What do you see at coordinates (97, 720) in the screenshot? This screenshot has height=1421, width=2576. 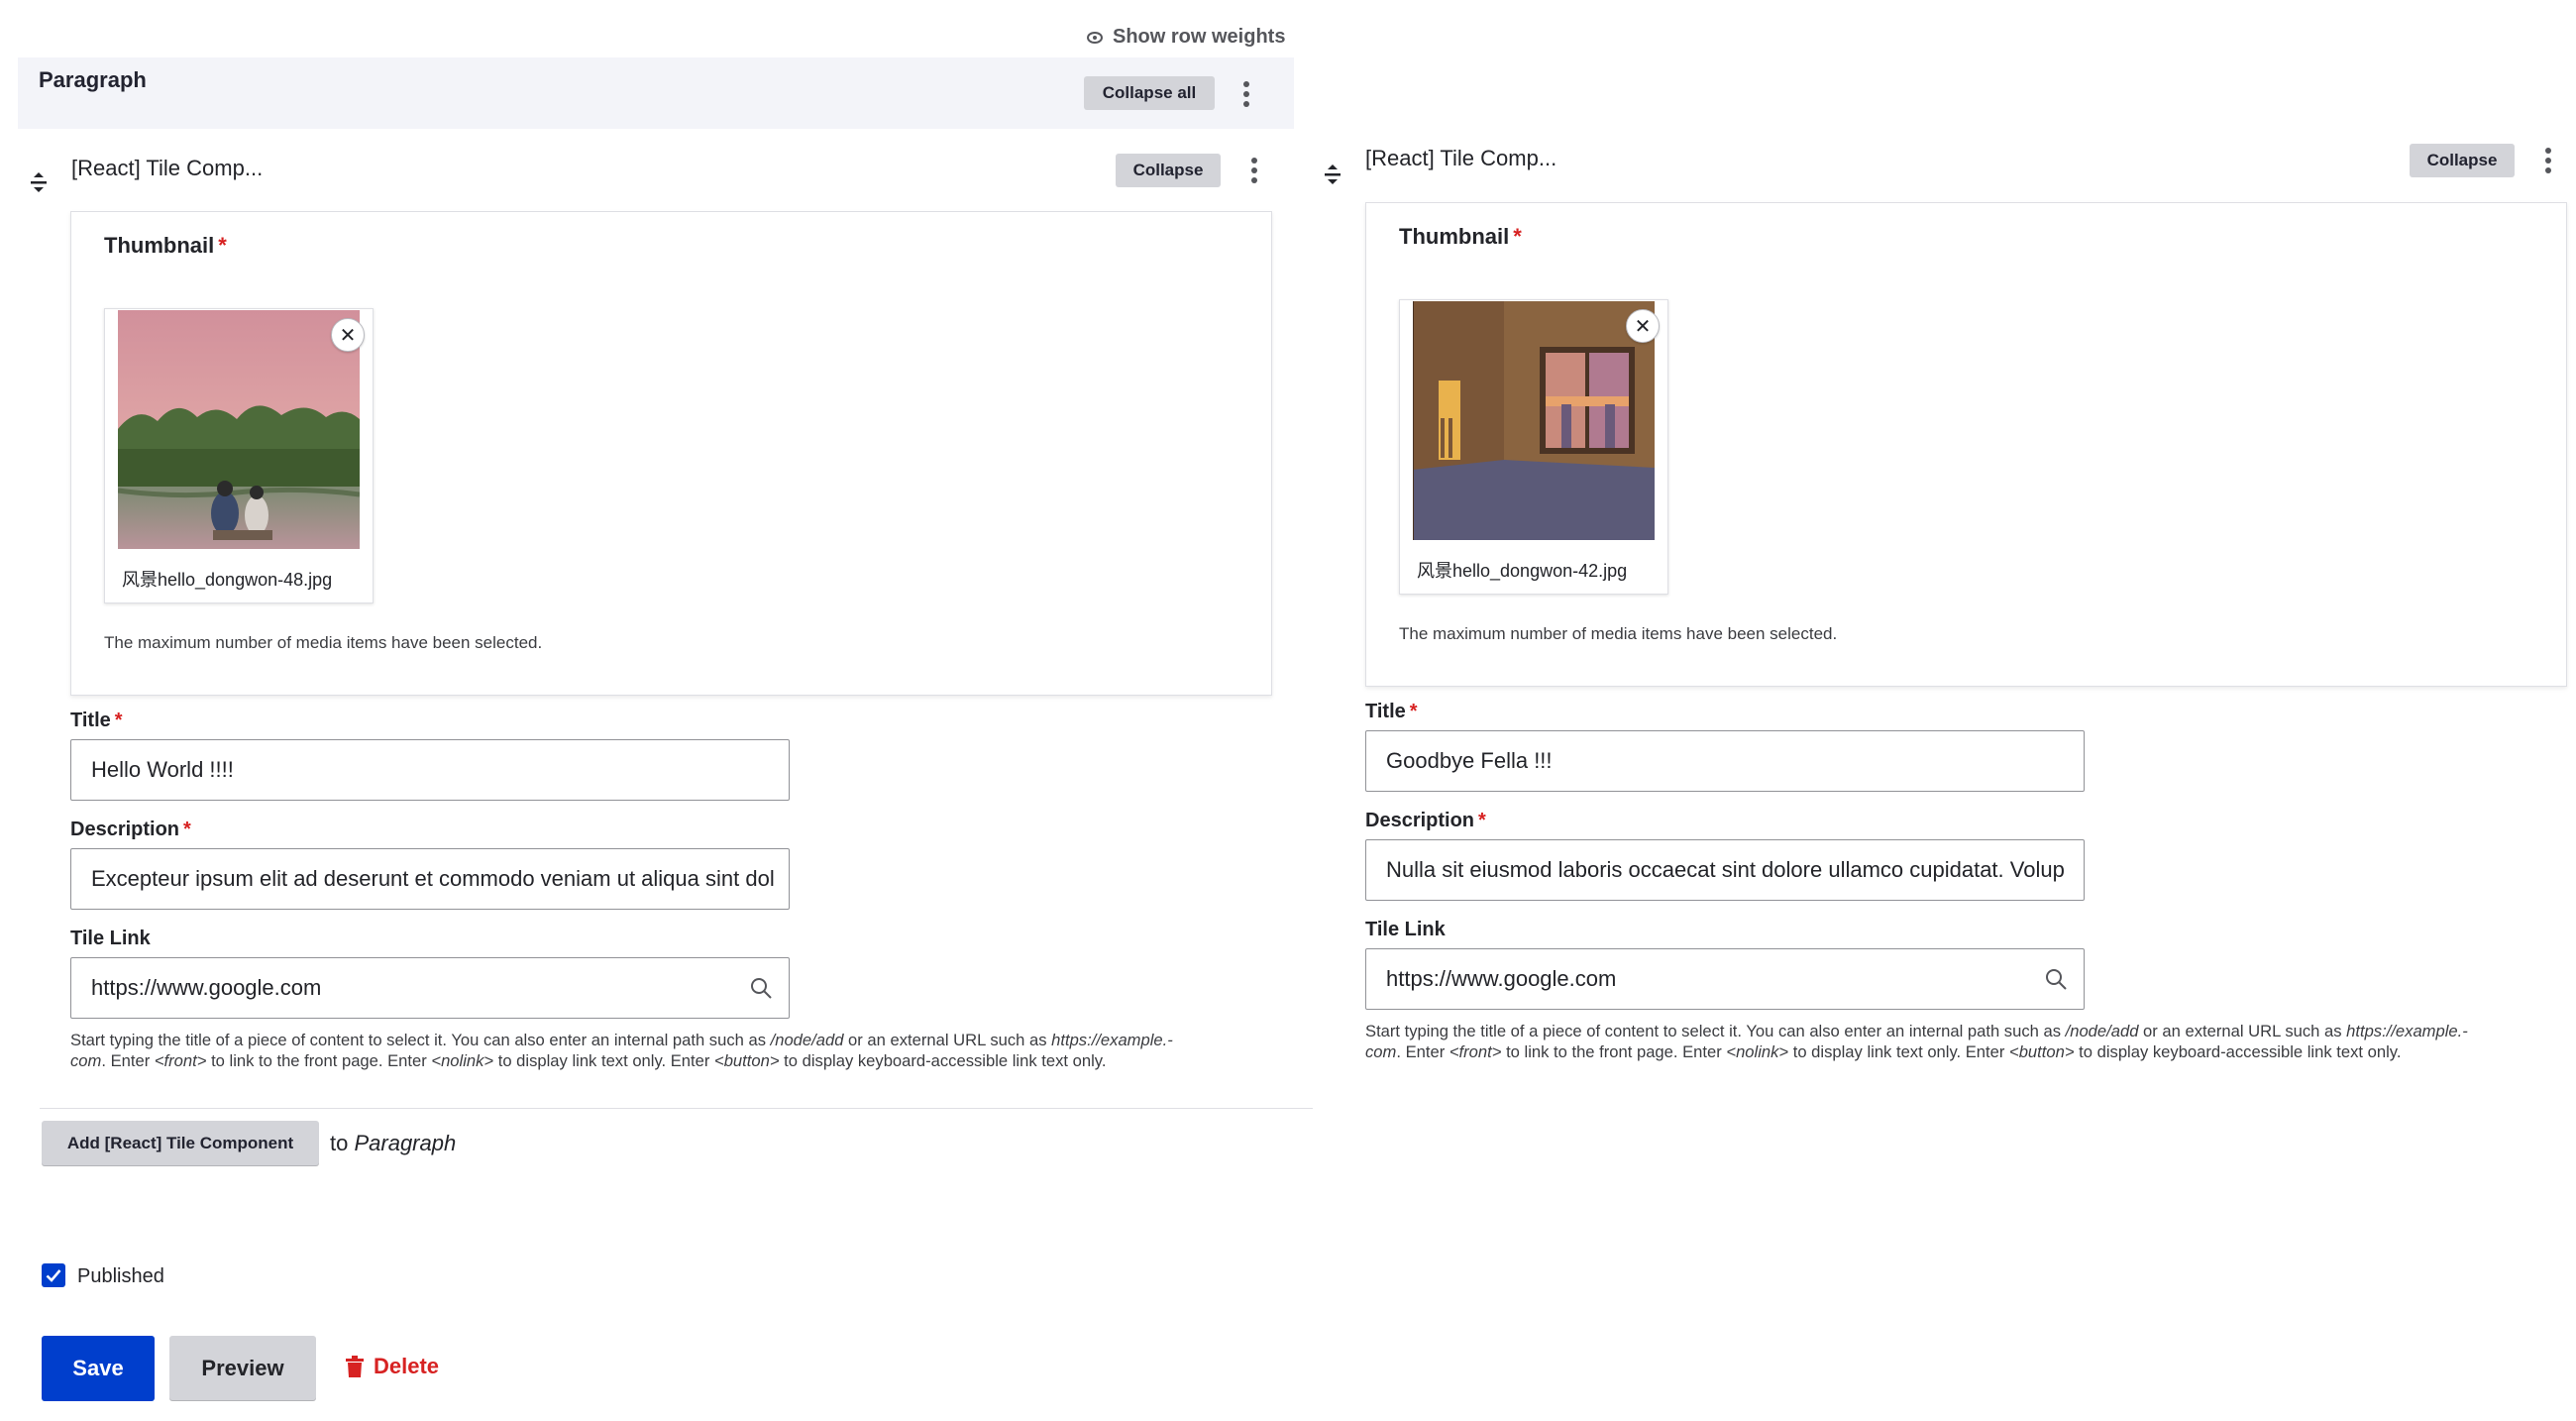 I see `item-1-title-label: Title *` at bounding box center [97, 720].